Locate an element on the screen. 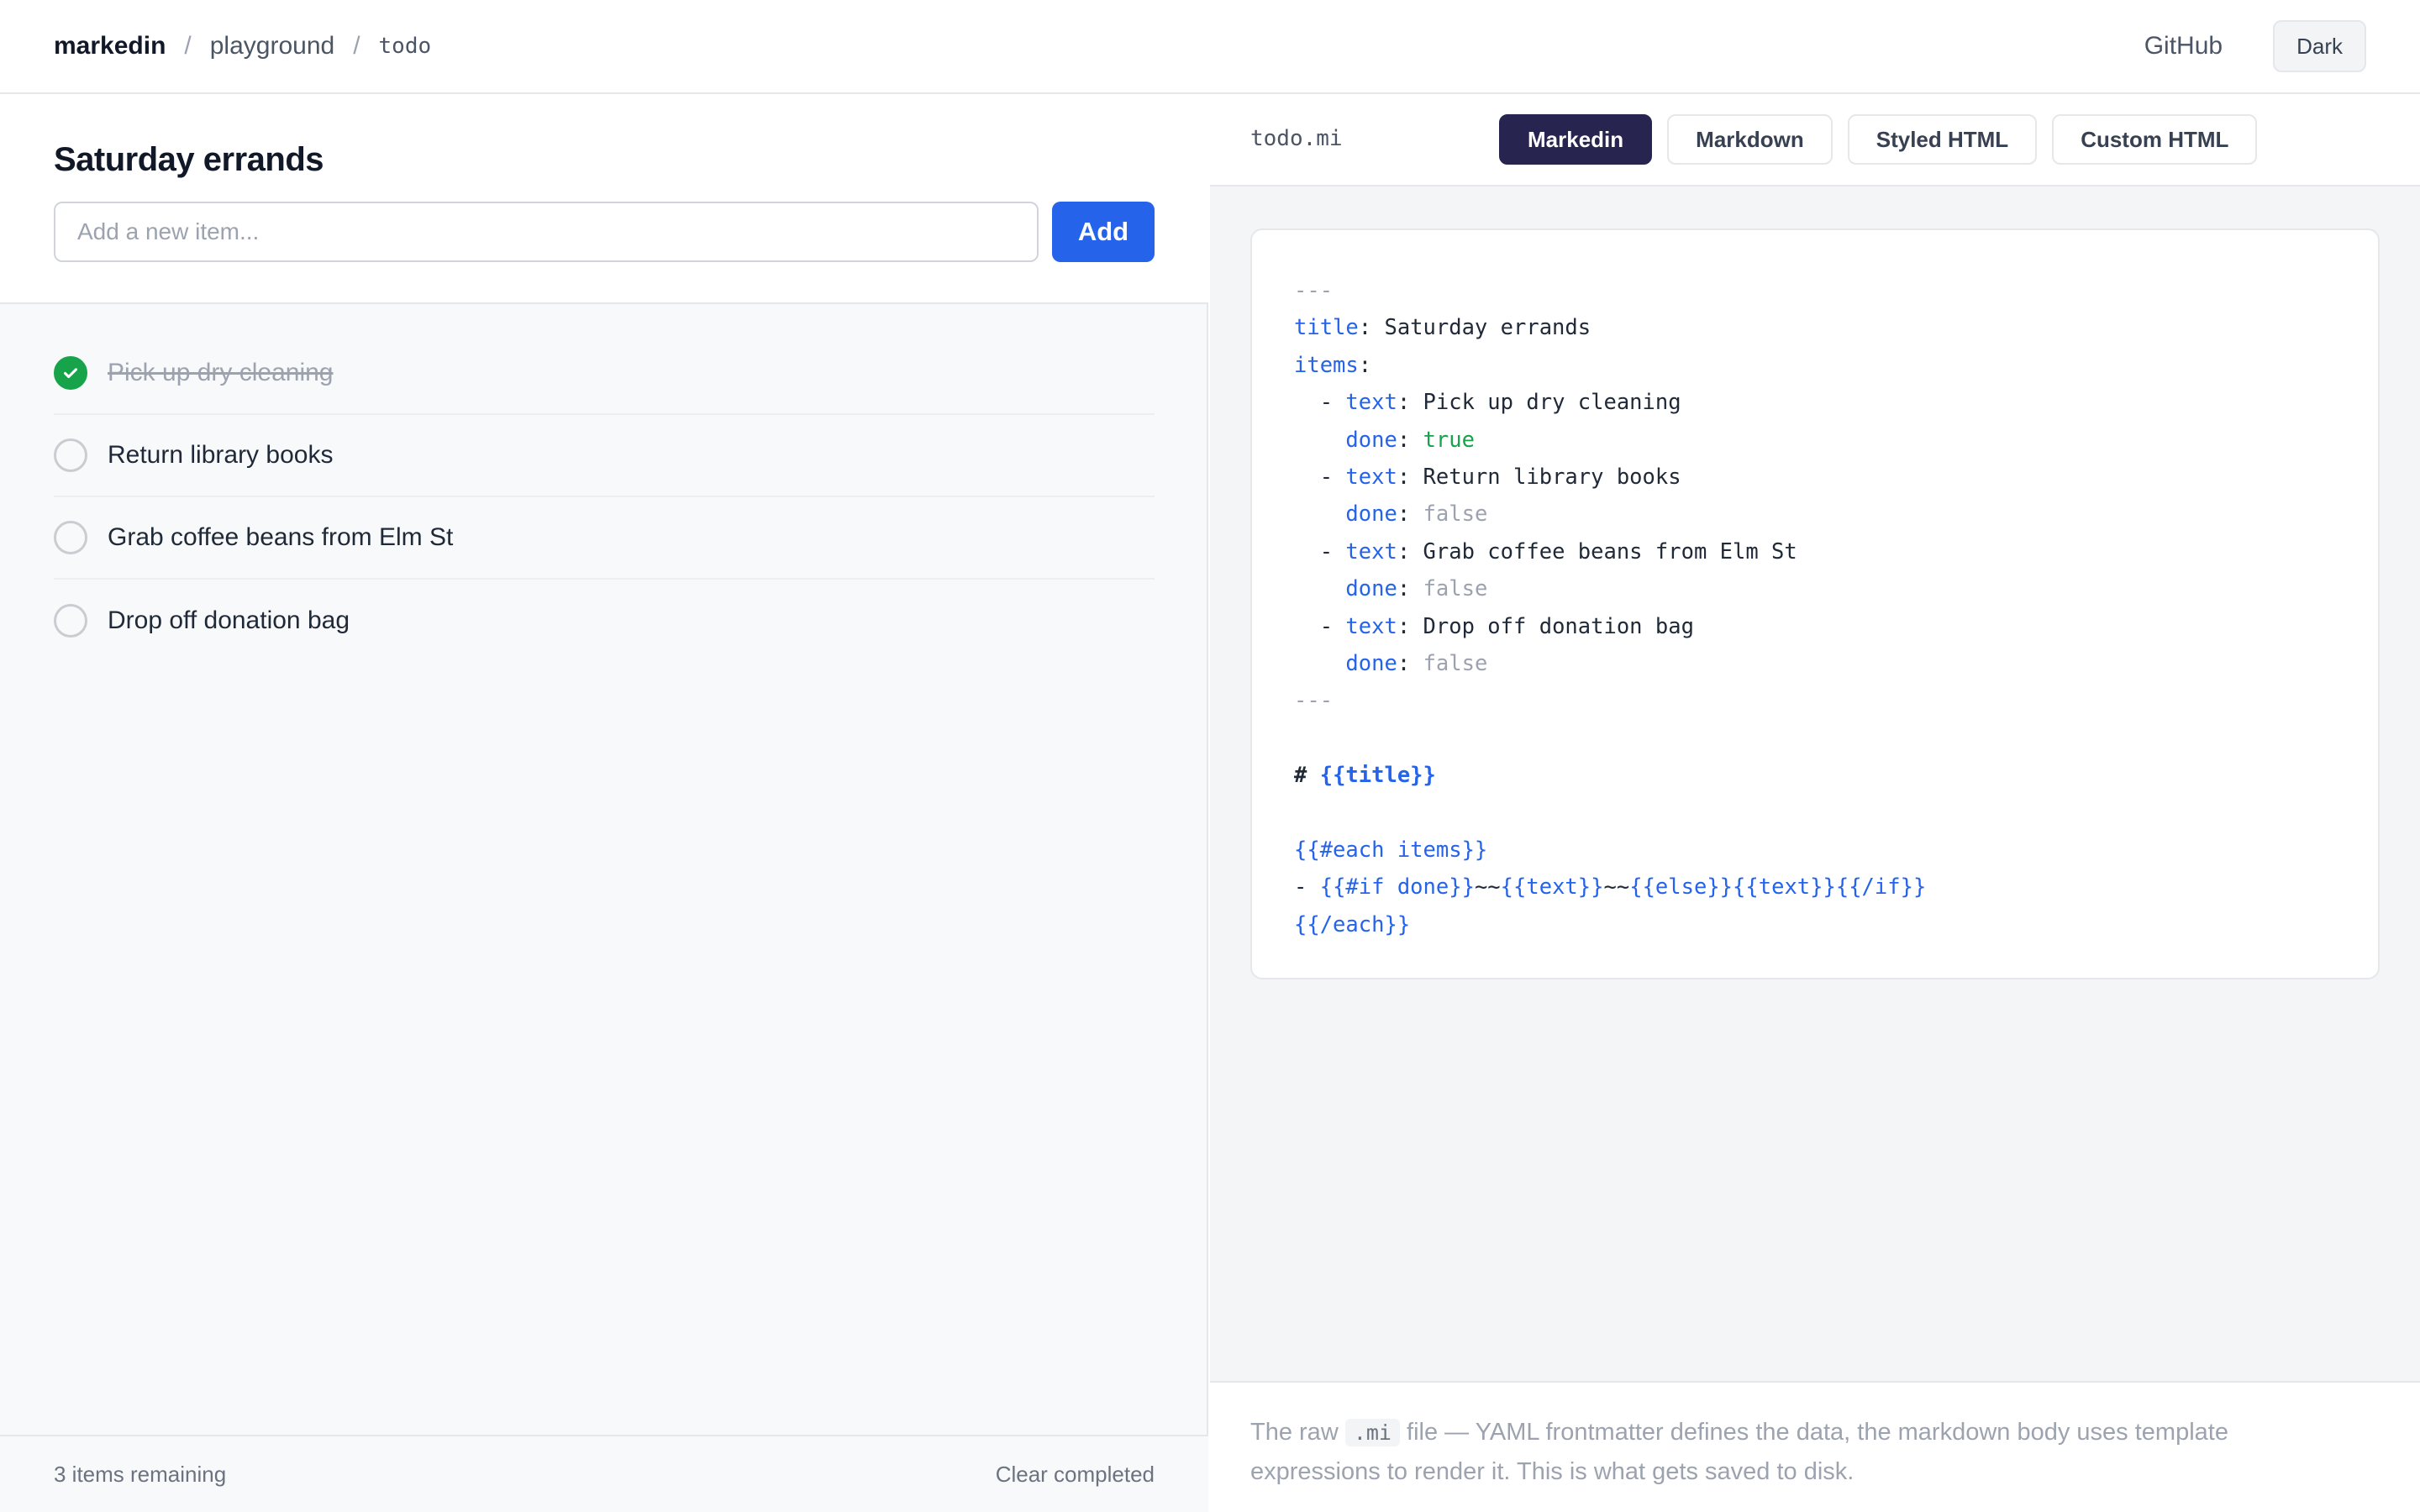 The image size is (2420, 1512). code-token: : Drop off donation bag is located at coordinates (1545, 626).